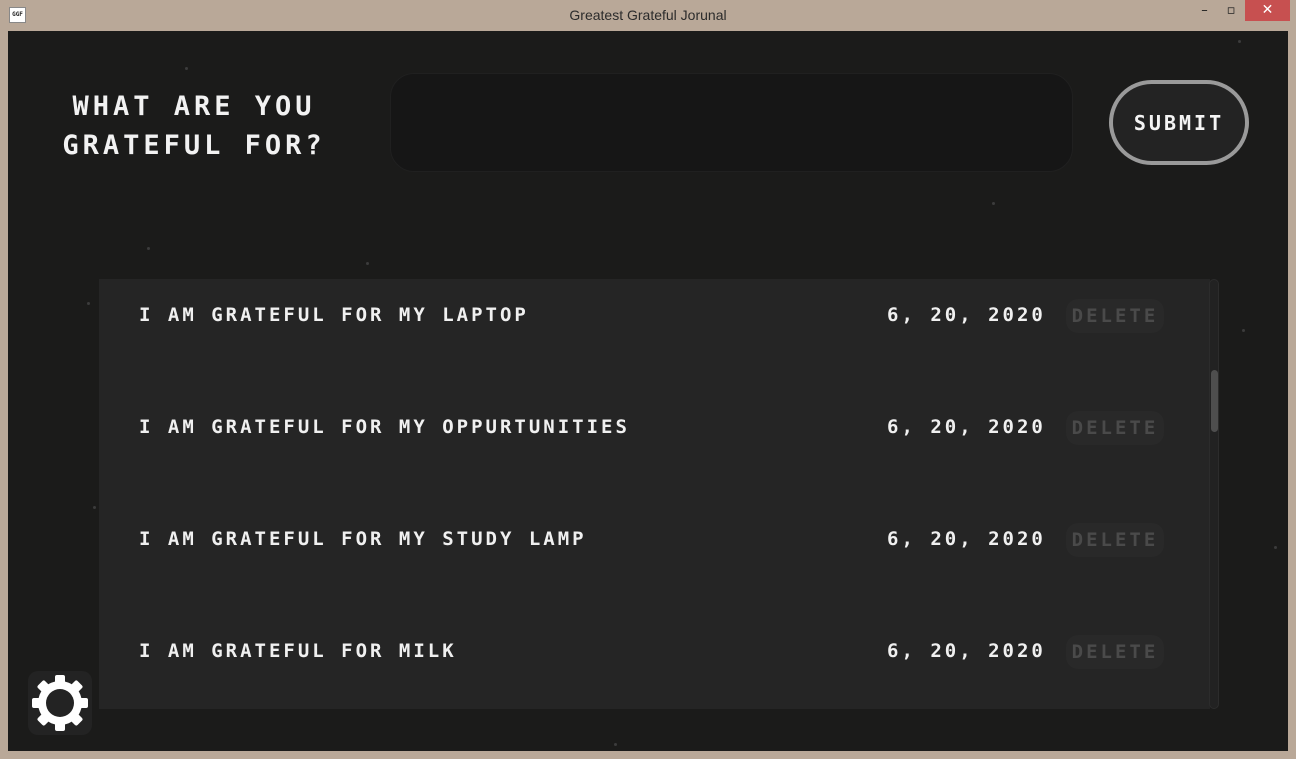 Image resolution: width=1296 pixels, height=759 pixels. Describe the element at coordinates (1231, 10) in the screenshot. I see `maximize-button: ▫` at that location.